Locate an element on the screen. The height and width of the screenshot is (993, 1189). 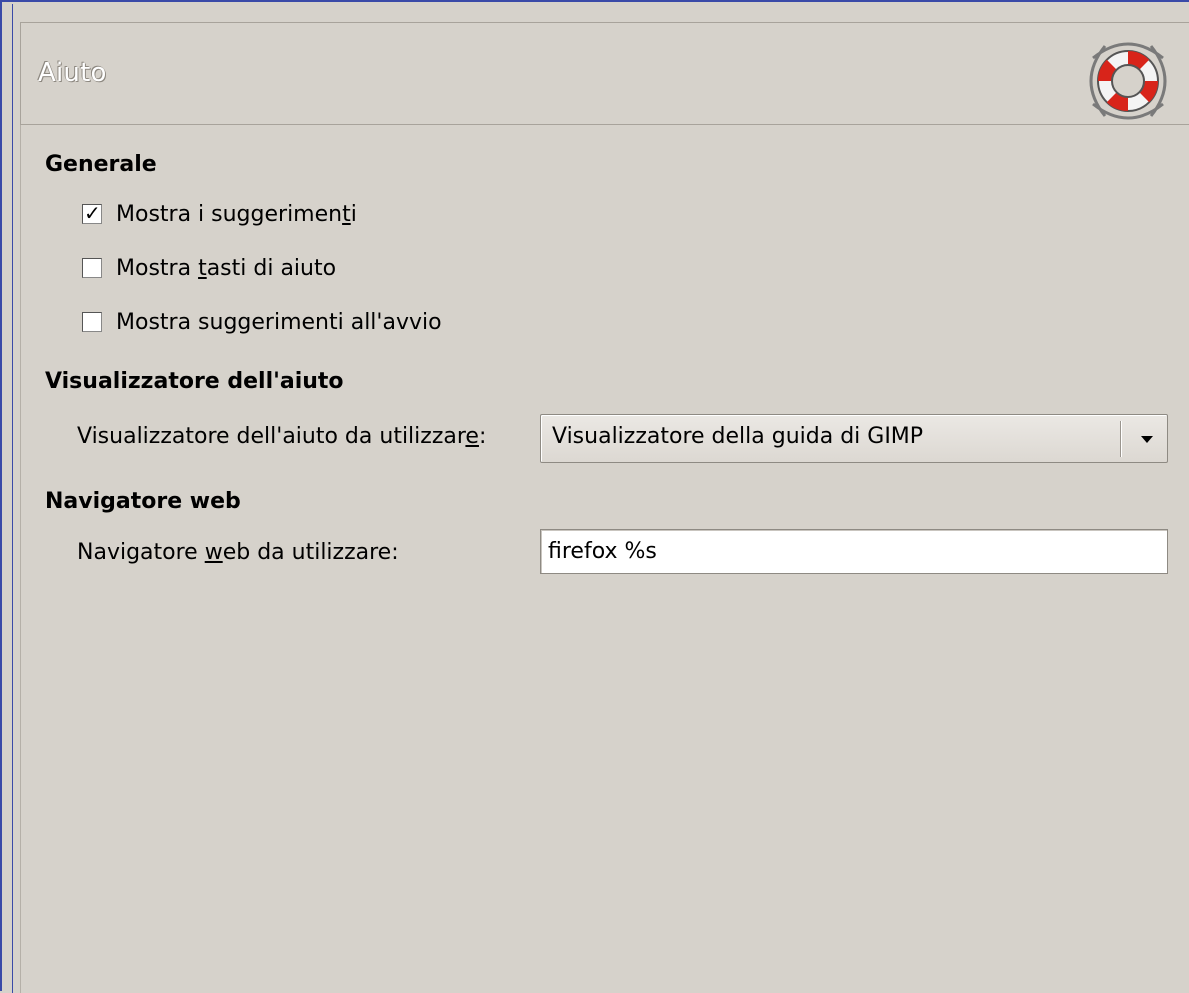
show-tips-mnemonic: t is located at coordinates (346, 214).